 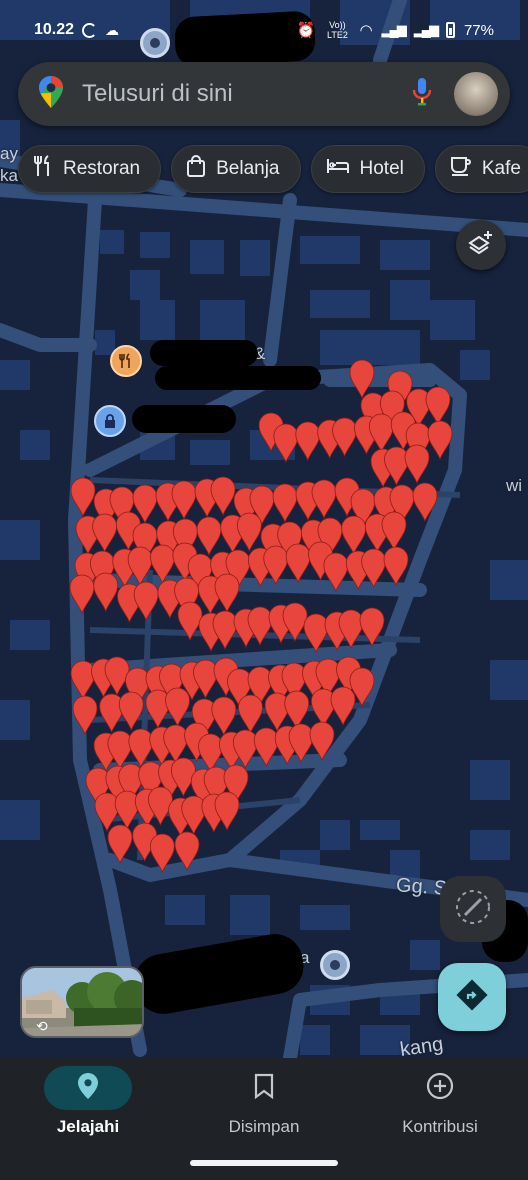 I want to click on chip-label: Belanja, so click(x=248, y=168).